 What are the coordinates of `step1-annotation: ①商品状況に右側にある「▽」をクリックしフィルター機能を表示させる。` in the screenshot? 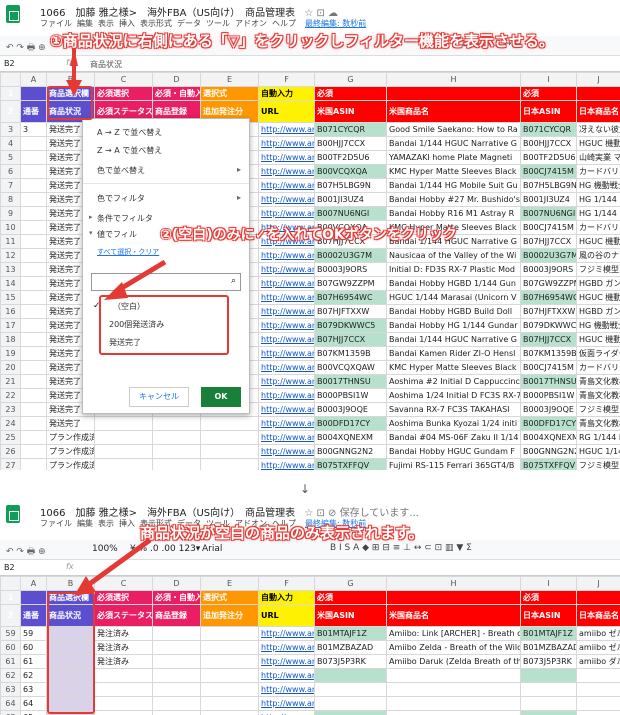 It's located at (302, 41).